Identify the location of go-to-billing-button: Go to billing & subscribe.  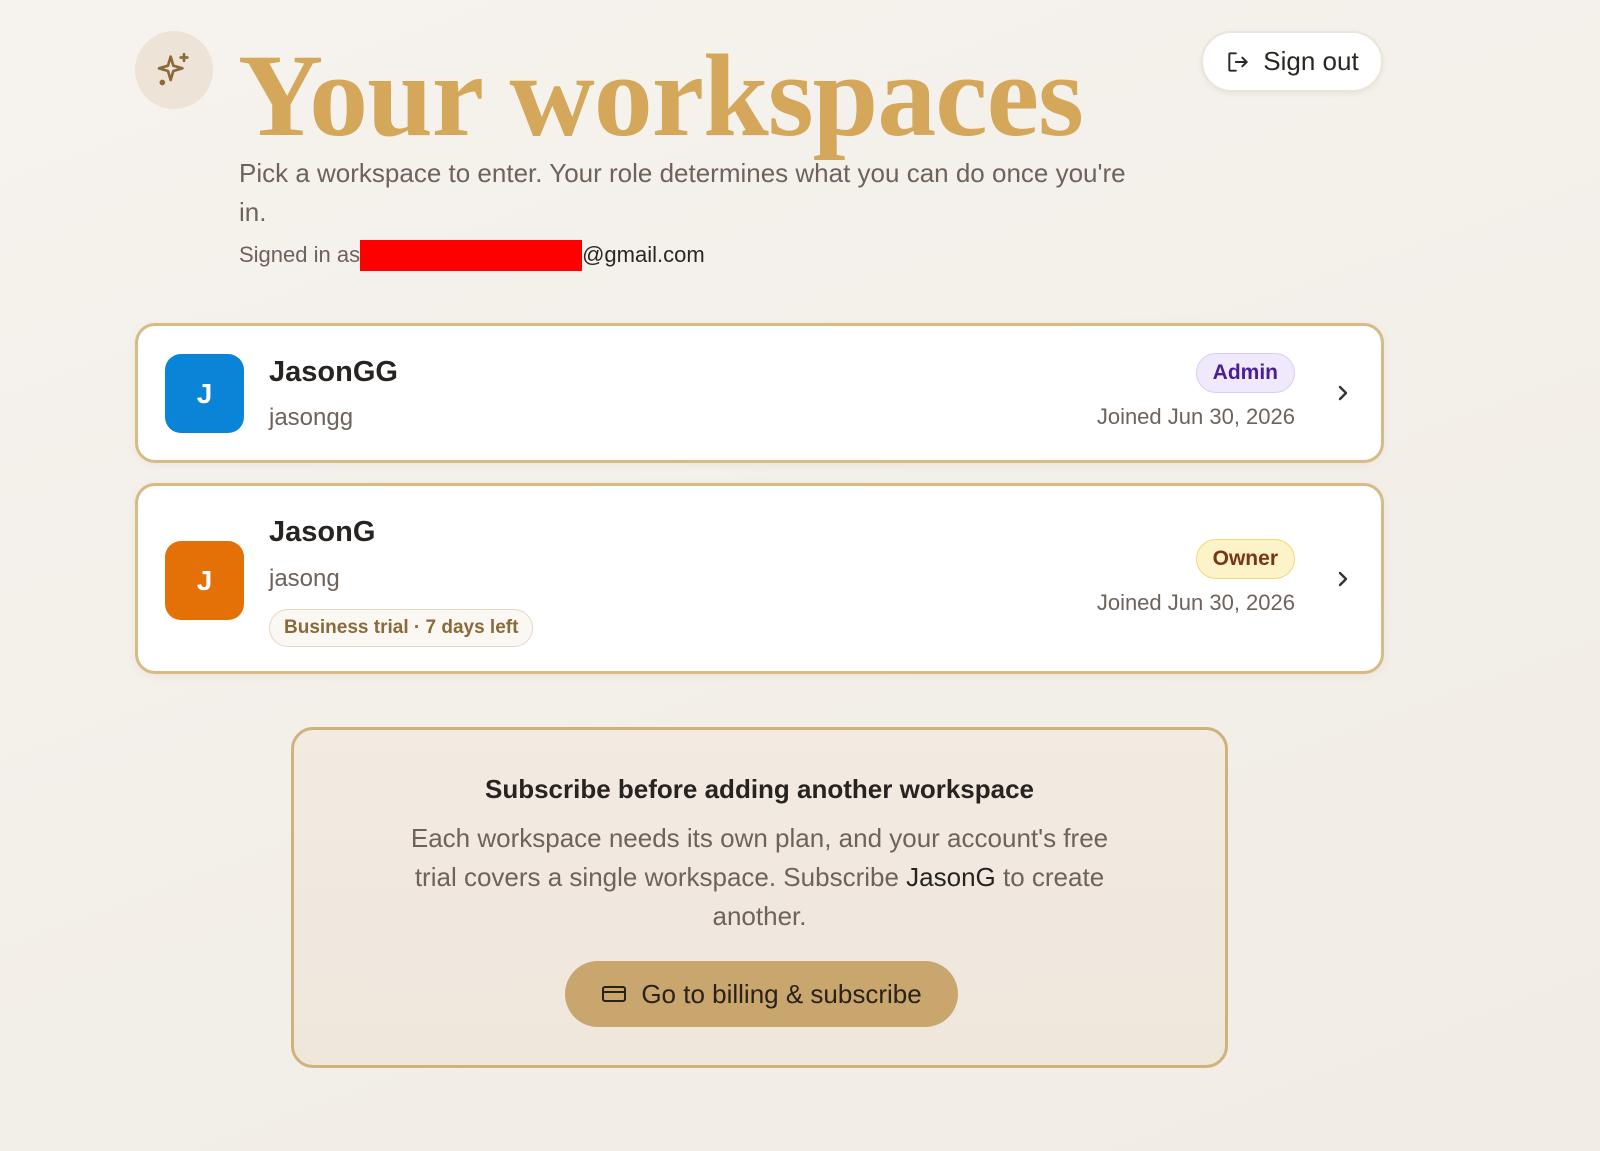
(761, 994).